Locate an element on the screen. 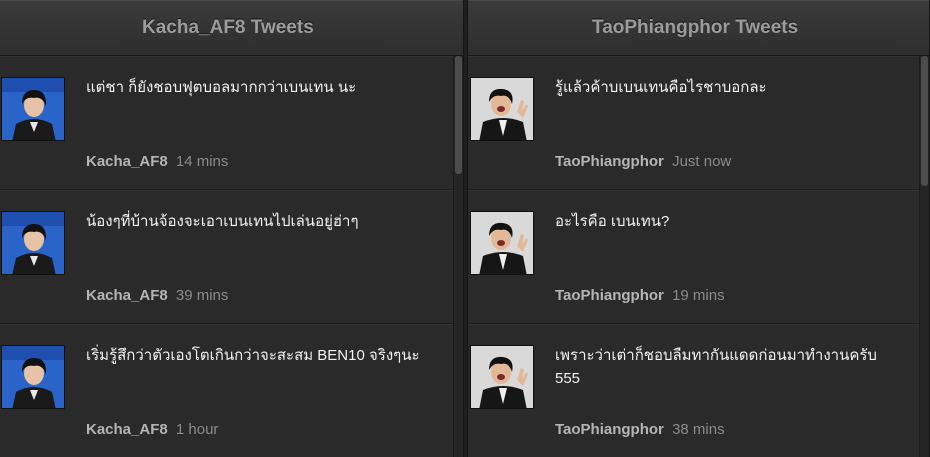 This screenshot has width=930, height=457. tweet-meta: Kacha_AF8 1 hour is located at coordinates (152, 429).